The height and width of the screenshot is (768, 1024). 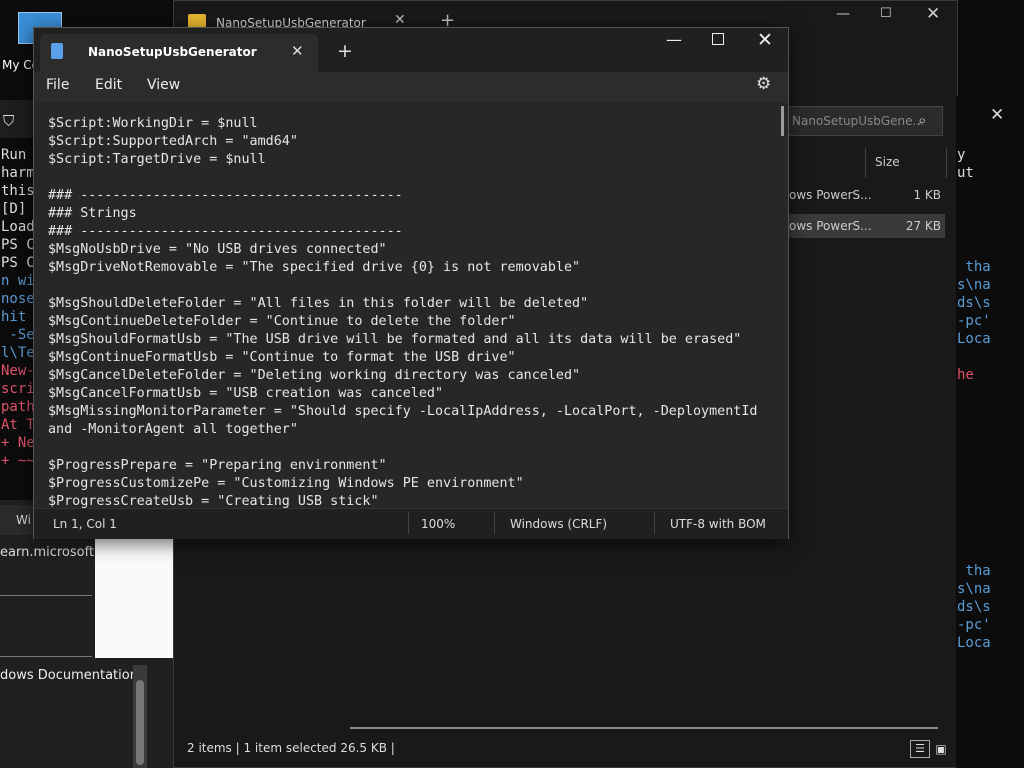 What do you see at coordinates (345, 51) in the screenshot?
I see `notepad-new-tab-icon: +` at bounding box center [345, 51].